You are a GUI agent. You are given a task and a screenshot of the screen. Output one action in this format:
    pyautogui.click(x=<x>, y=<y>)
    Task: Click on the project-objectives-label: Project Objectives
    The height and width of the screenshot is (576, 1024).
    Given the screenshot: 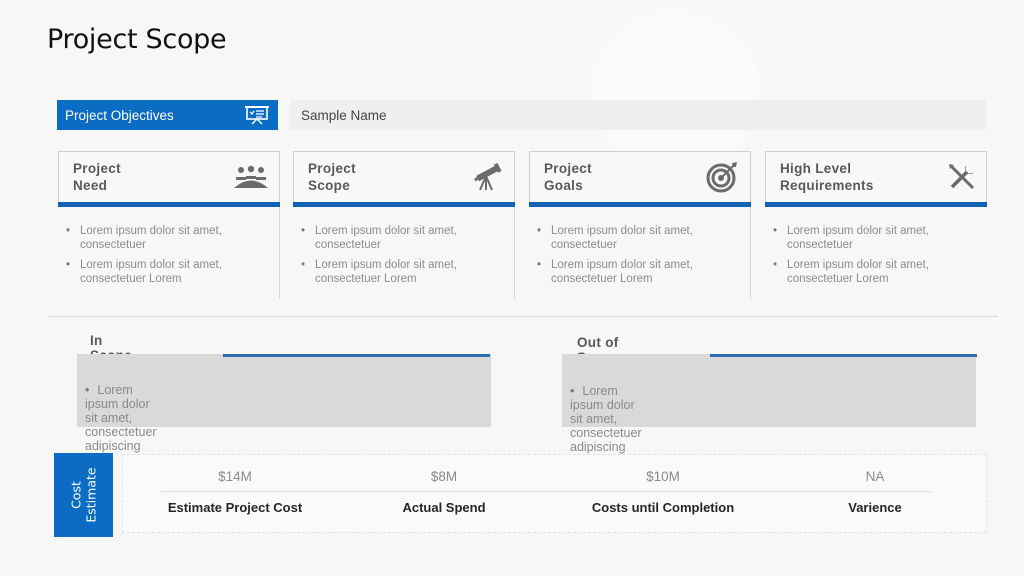 What is the action you would take?
    pyautogui.click(x=167, y=115)
    